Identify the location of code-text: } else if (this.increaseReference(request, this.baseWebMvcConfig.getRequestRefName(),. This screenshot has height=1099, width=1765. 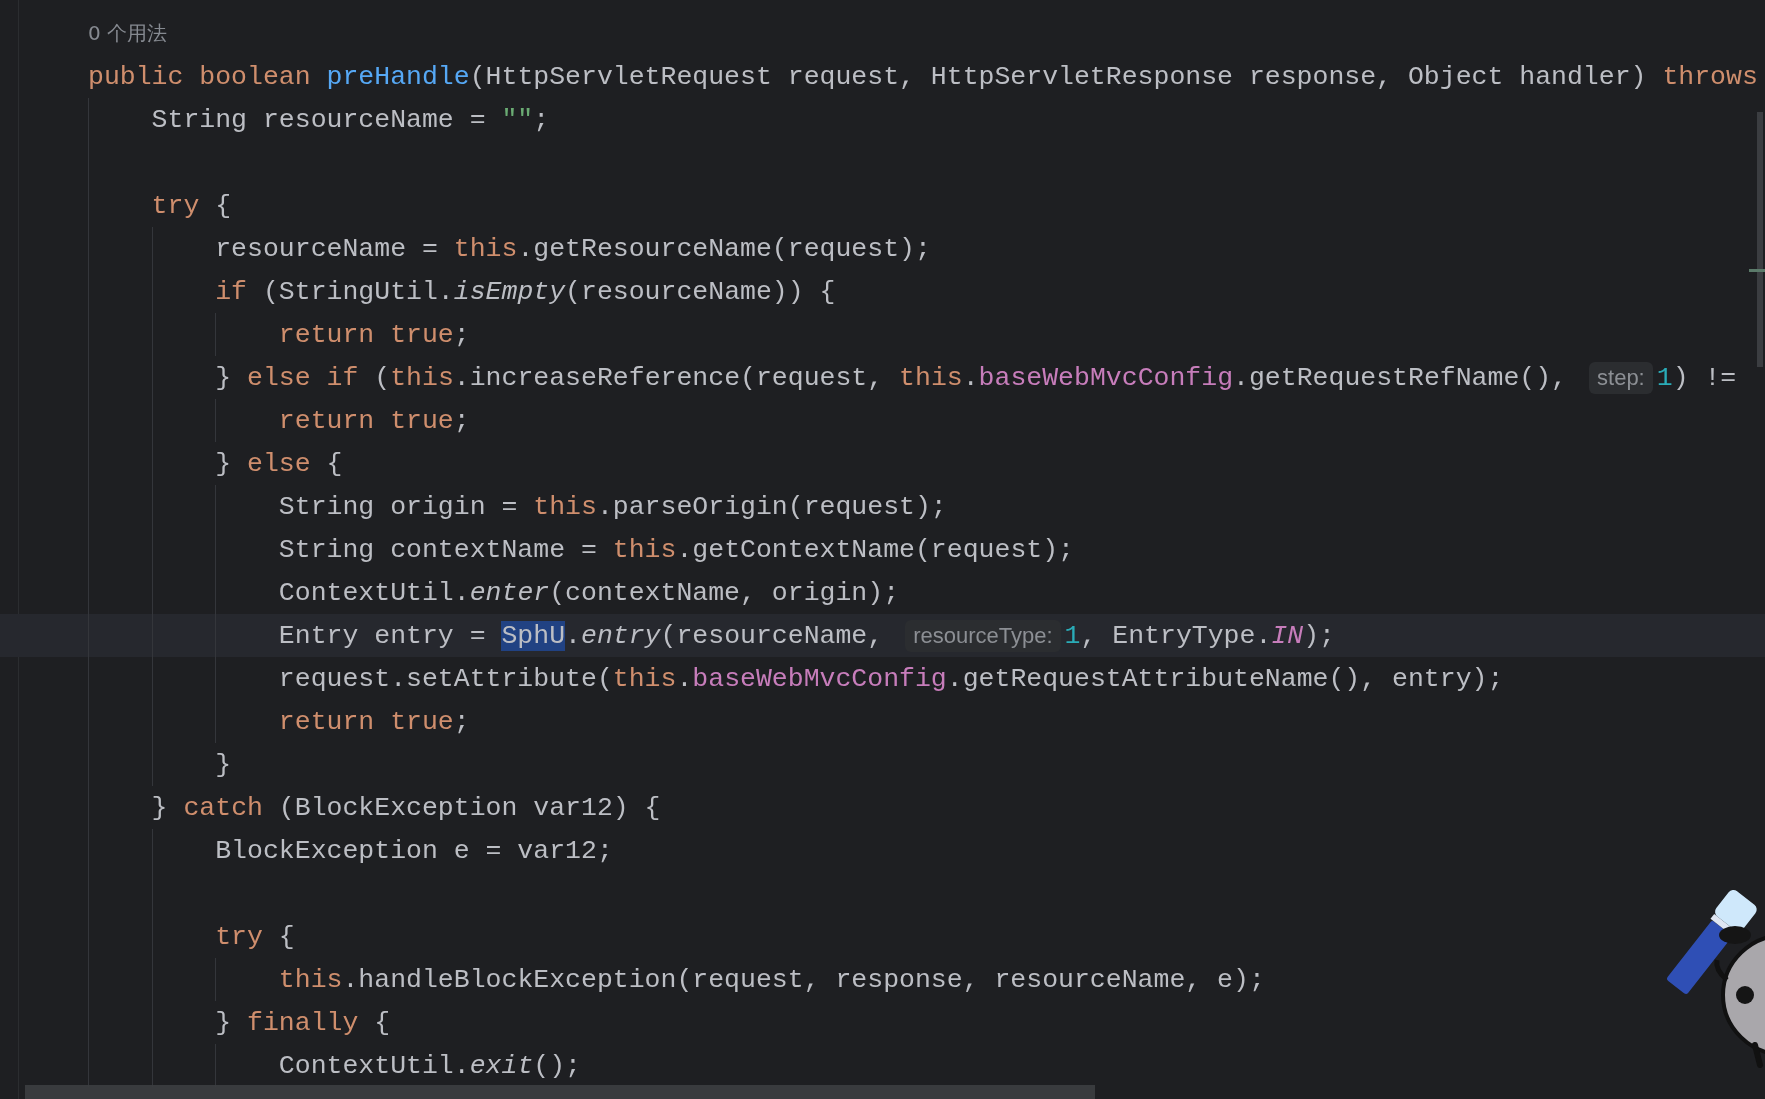
(891, 377).